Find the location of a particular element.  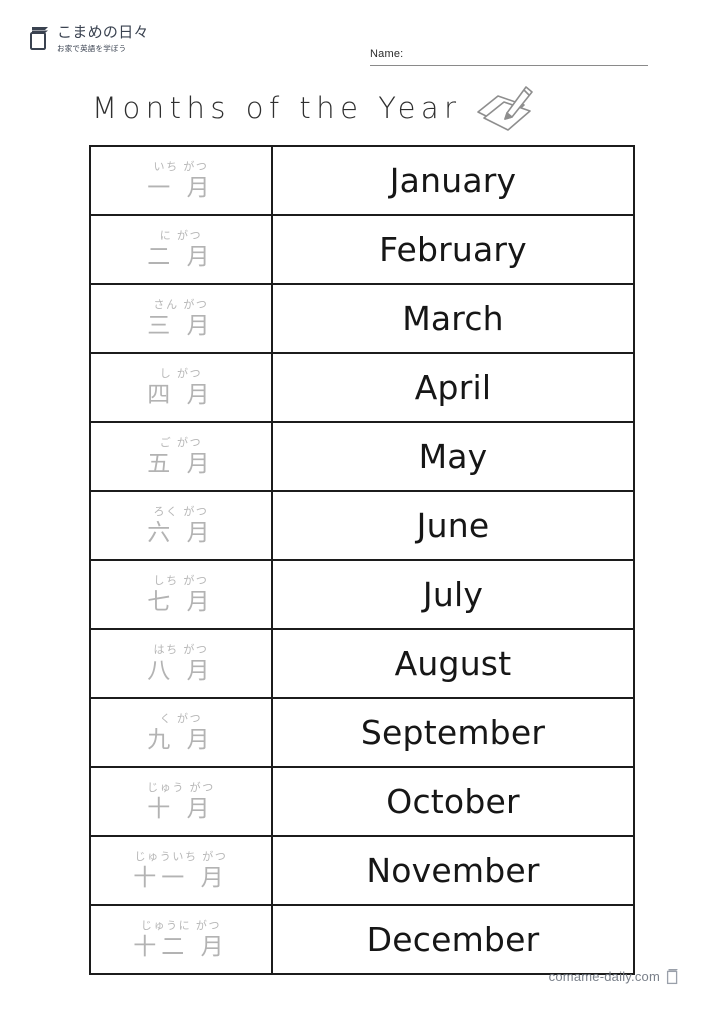

japanese-cell: じゅう がつ 十 月 is located at coordinates (181, 801).